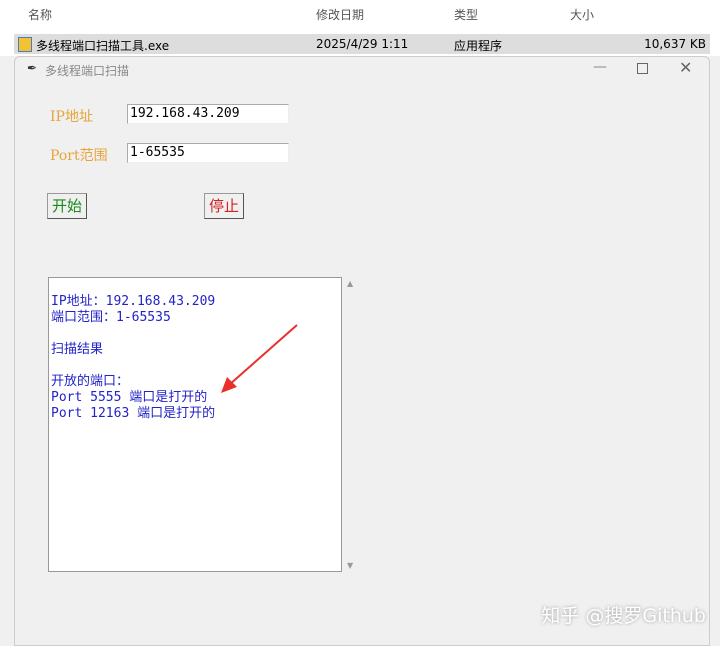 The width and height of the screenshot is (720, 646). What do you see at coordinates (685, 67) in the screenshot?
I see `close-button: ✕` at bounding box center [685, 67].